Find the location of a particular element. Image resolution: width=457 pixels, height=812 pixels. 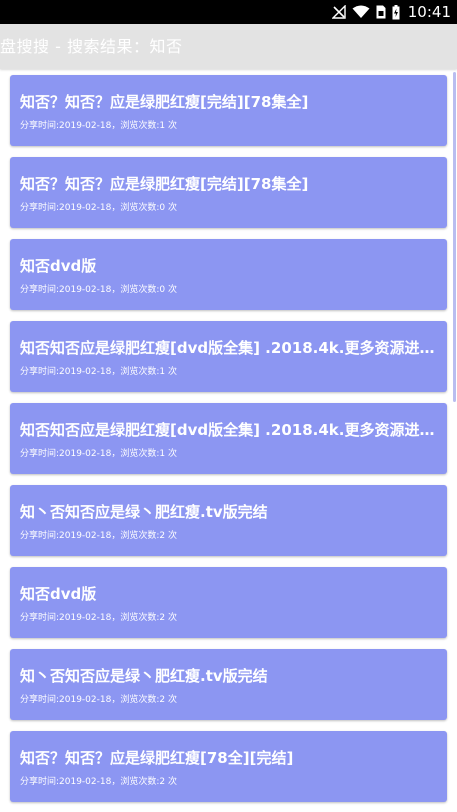

status-icons: 10:41 is located at coordinates (391, 12).